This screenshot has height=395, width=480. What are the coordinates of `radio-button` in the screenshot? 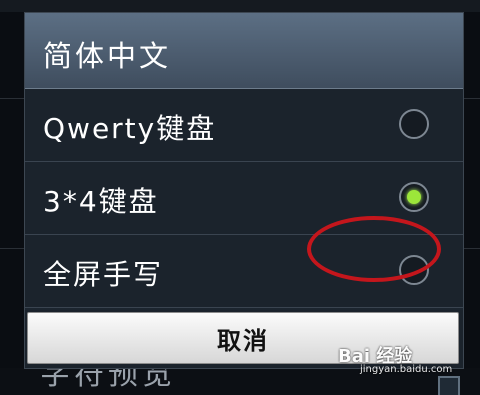 It's located at (414, 124).